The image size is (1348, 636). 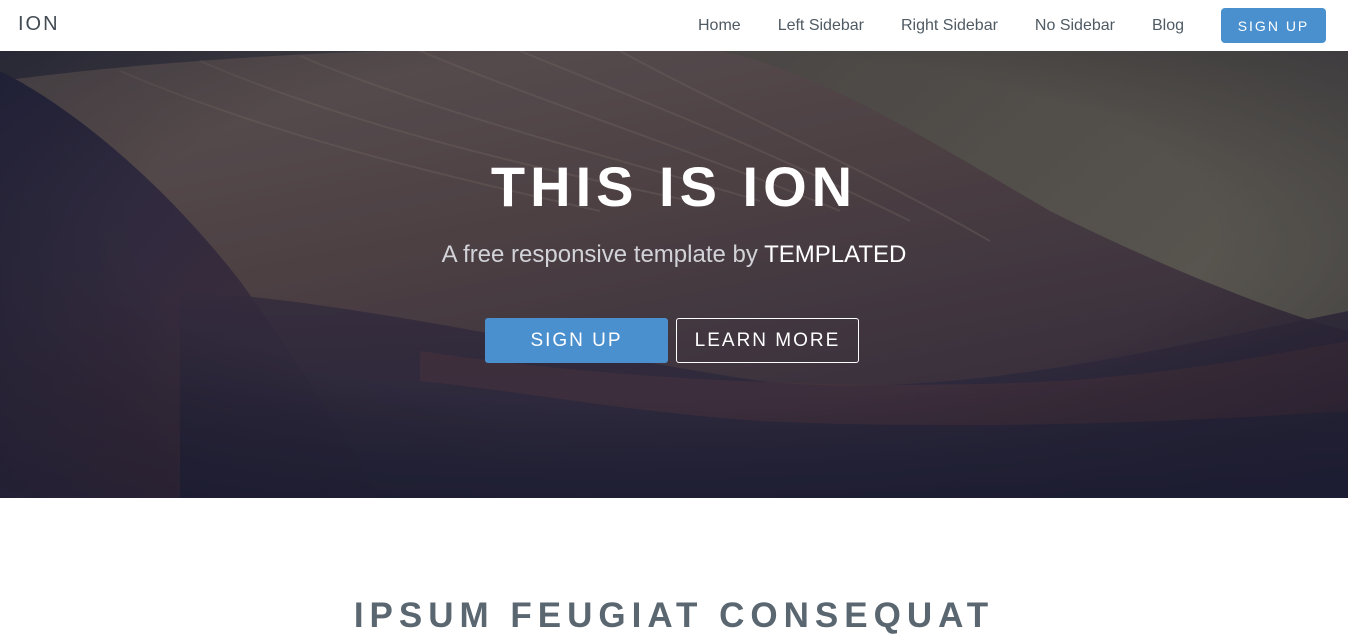 I want to click on hero-subtitle-text: A free responsive template by, so click(x=603, y=254).